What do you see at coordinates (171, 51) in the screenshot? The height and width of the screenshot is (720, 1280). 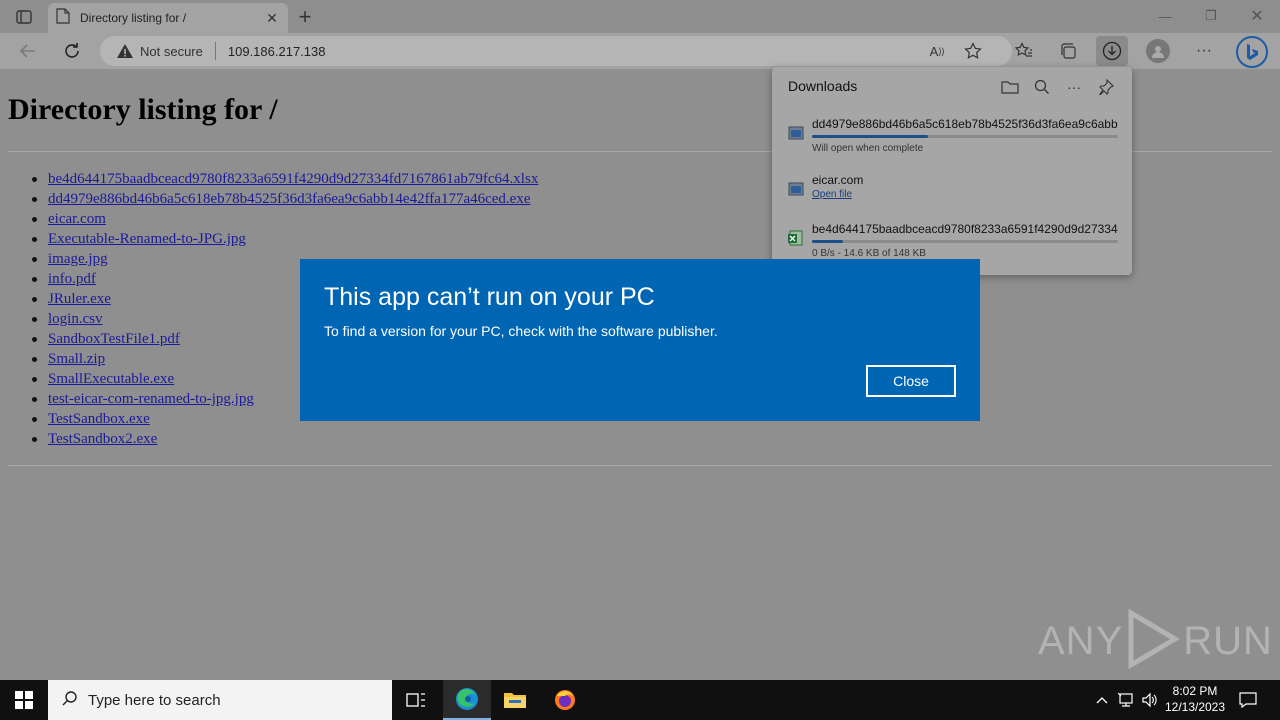 I see `security-label: Not secure` at bounding box center [171, 51].